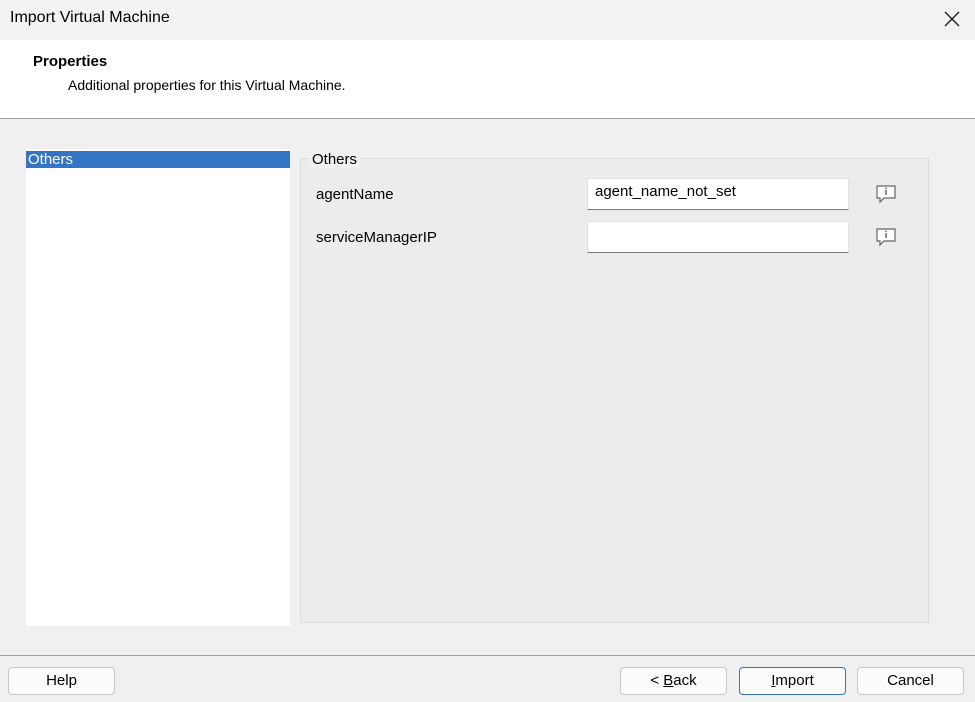 This screenshot has width=975, height=702. I want to click on import-button: Import, so click(792, 681).